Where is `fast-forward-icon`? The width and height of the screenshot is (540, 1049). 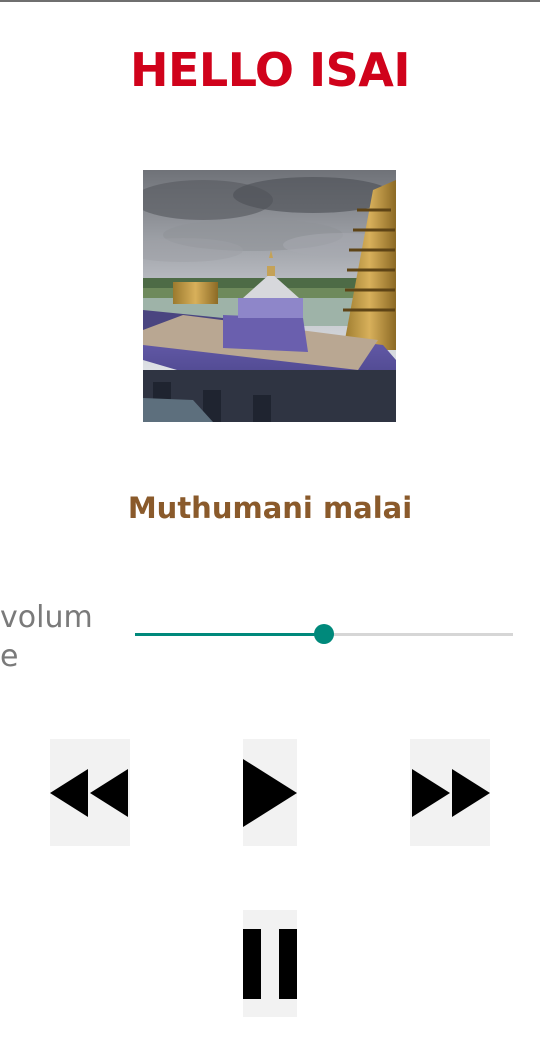
fast-forward-icon is located at coordinates (451, 792).